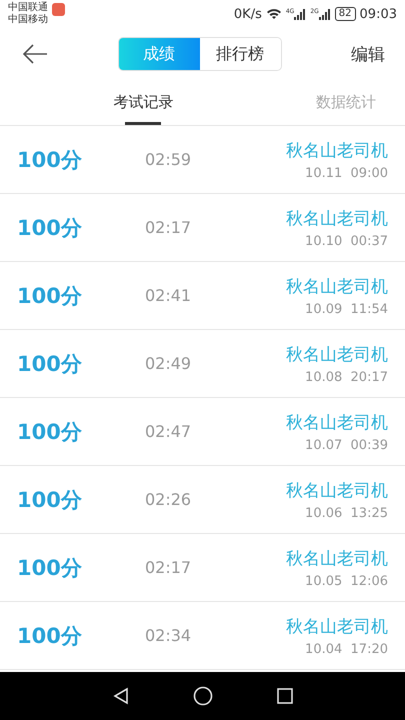  Describe the element at coordinates (28, 20) in the screenshot. I see `carrier-name: 中国移动` at that location.